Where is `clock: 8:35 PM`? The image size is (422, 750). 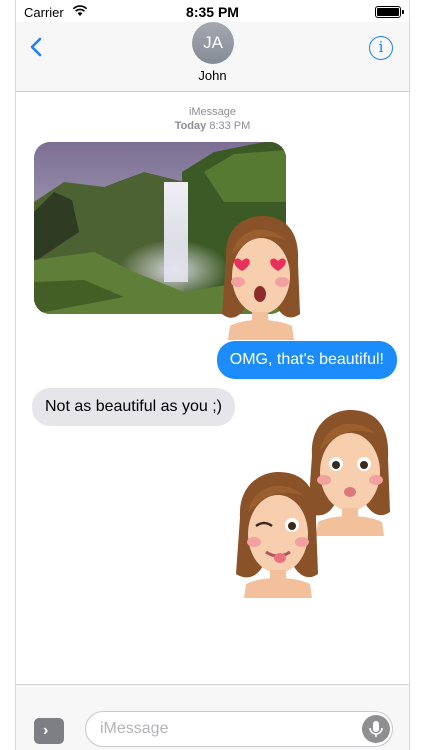 clock: 8:35 PM is located at coordinates (212, 12).